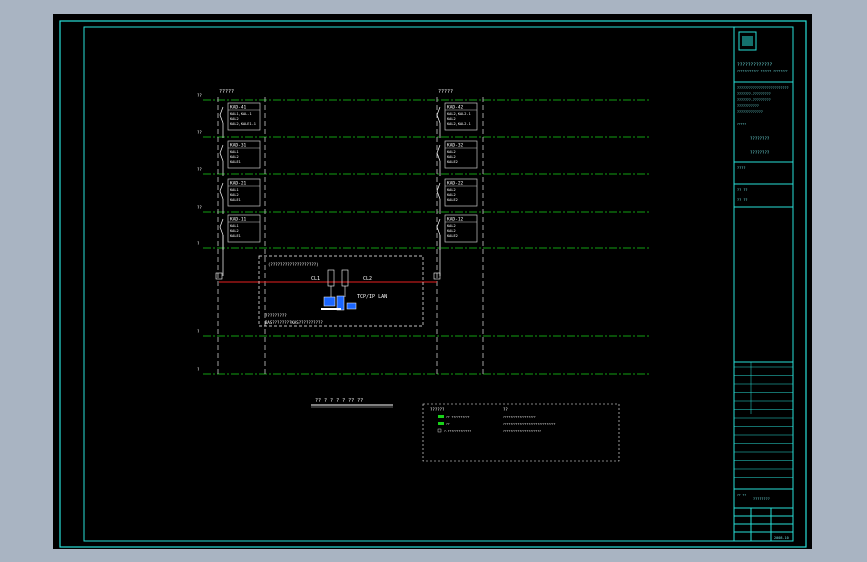 The height and width of the screenshot is (562, 867). I want to click on equipment-box: KAD-32KAL2KAL2KALE2, so click(457, 158).